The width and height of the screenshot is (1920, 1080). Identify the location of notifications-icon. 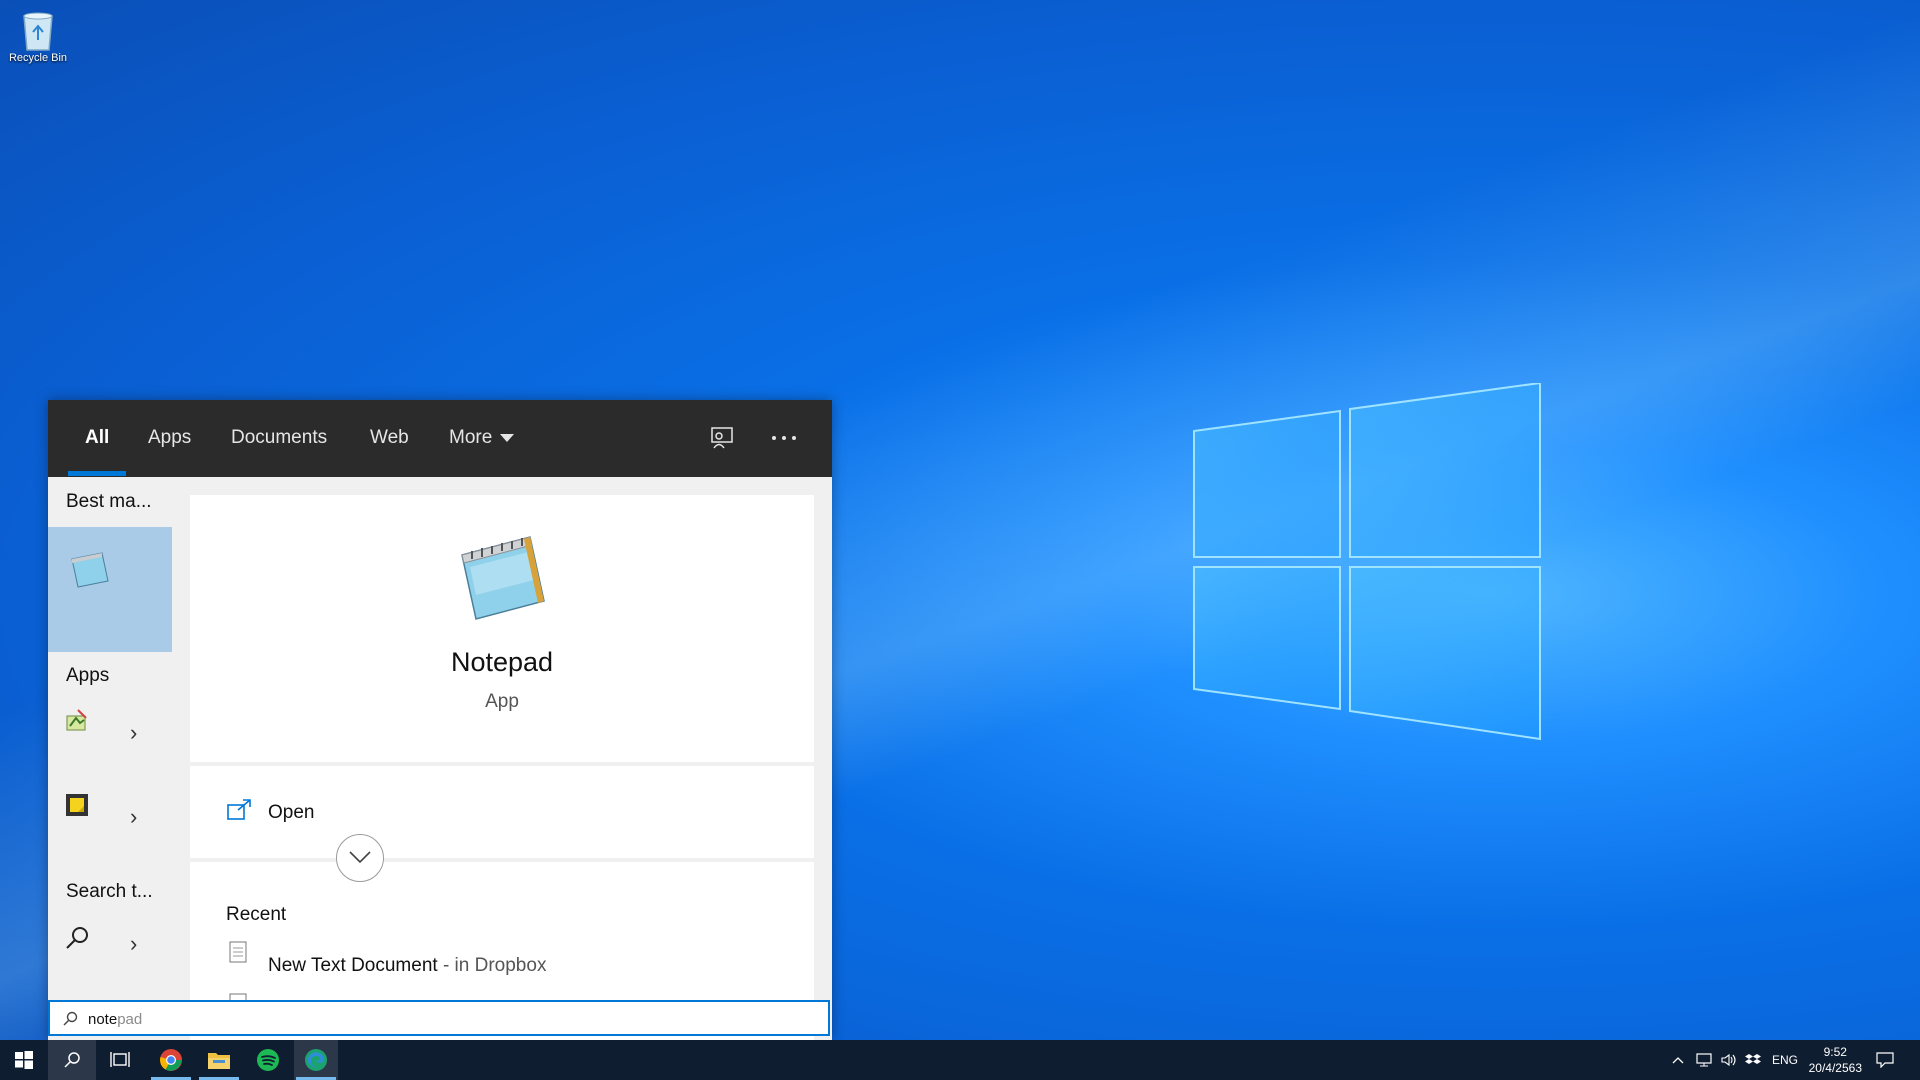
(1885, 1060).